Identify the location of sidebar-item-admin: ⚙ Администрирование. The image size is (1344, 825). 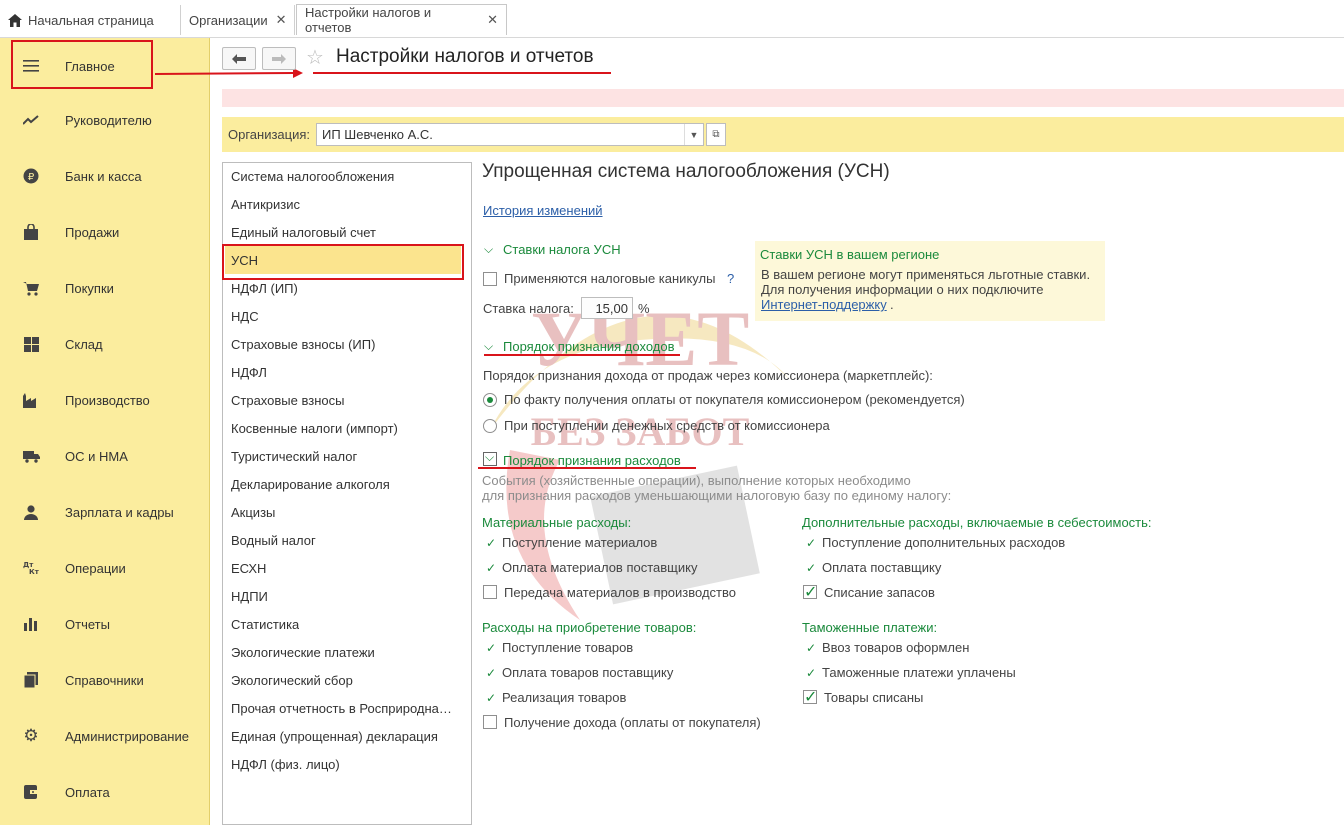
(105, 736).